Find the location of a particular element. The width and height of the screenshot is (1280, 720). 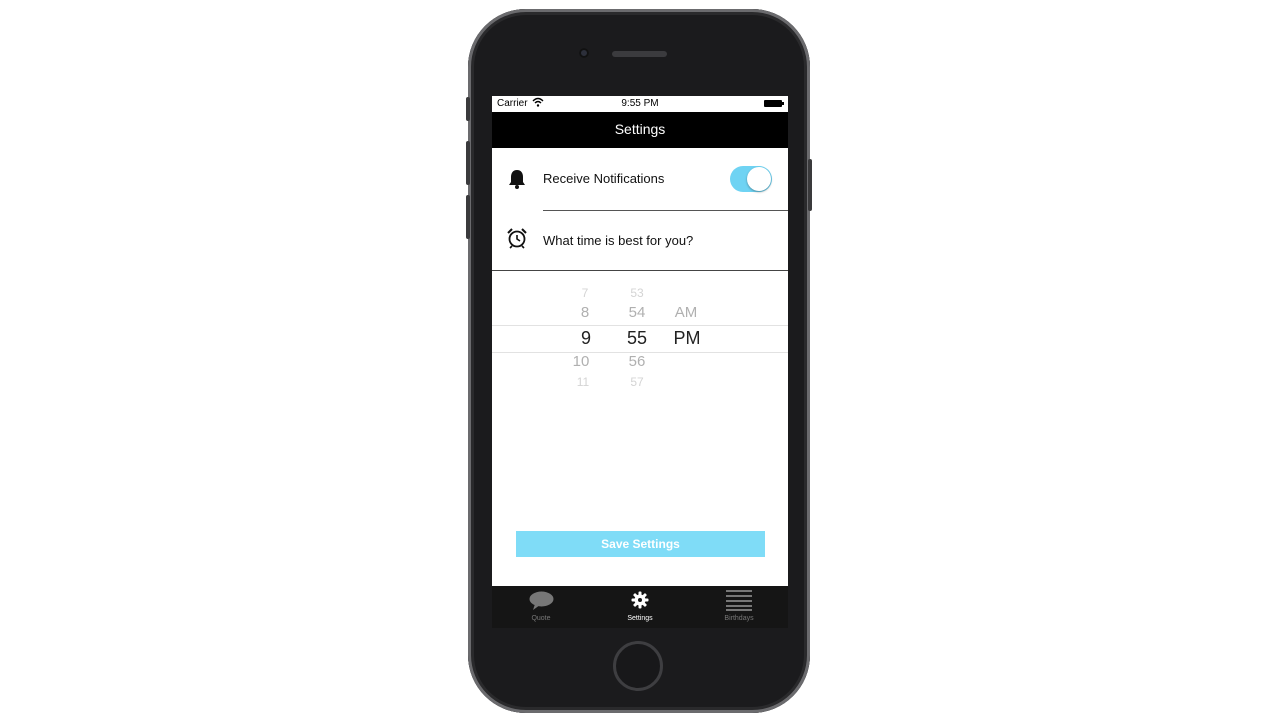

time-picker: 7 8 9 10 11 53 54 55 56 57 AM PM is located at coordinates (640, 337).